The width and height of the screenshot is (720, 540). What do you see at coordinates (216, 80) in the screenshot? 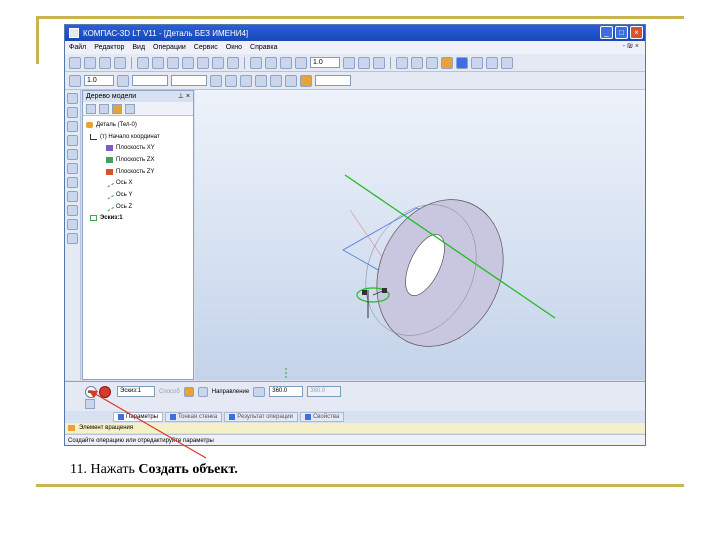
I see `orthogonal-icon` at bounding box center [216, 80].